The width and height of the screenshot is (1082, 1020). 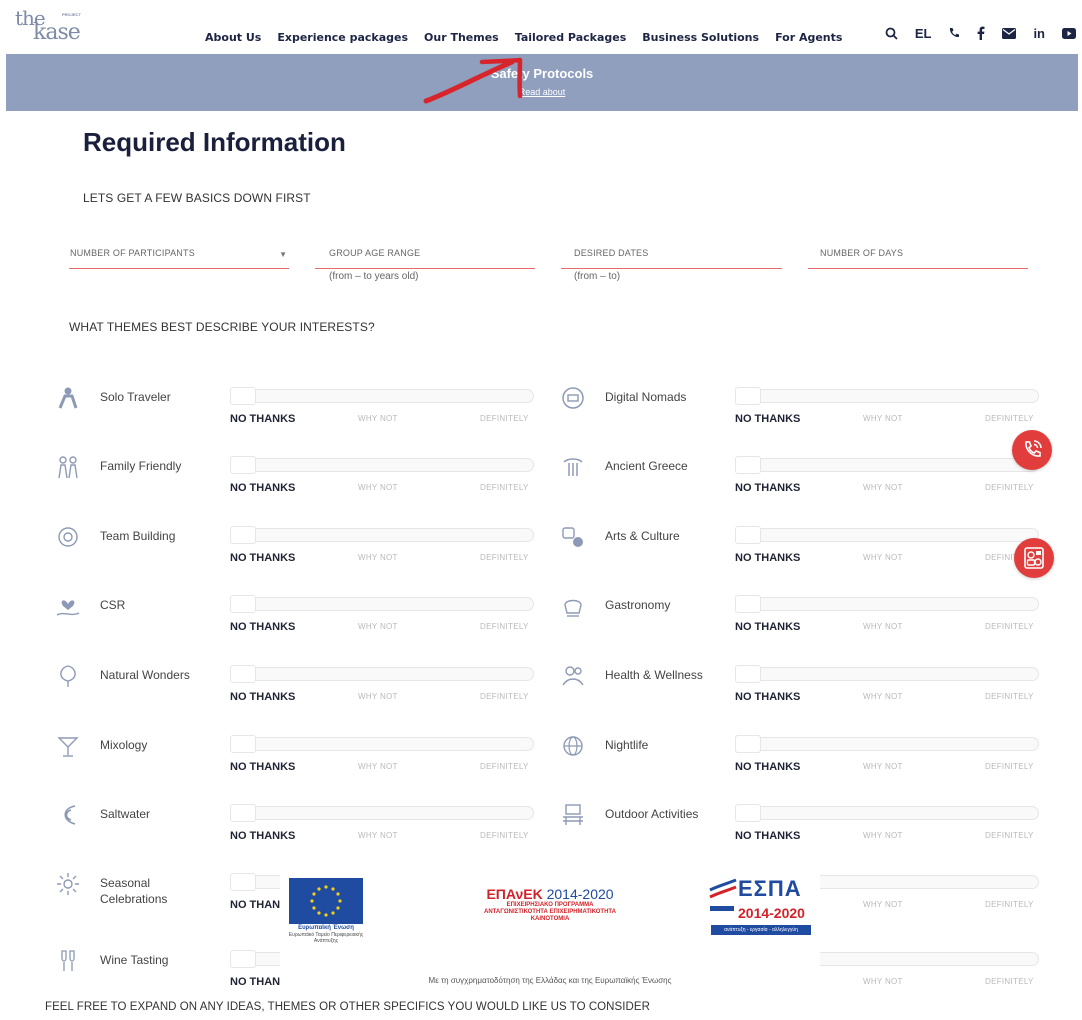 What do you see at coordinates (923, 33) in the screenshot?
I see `language-switch: EL` at bounding box center [923, 33].